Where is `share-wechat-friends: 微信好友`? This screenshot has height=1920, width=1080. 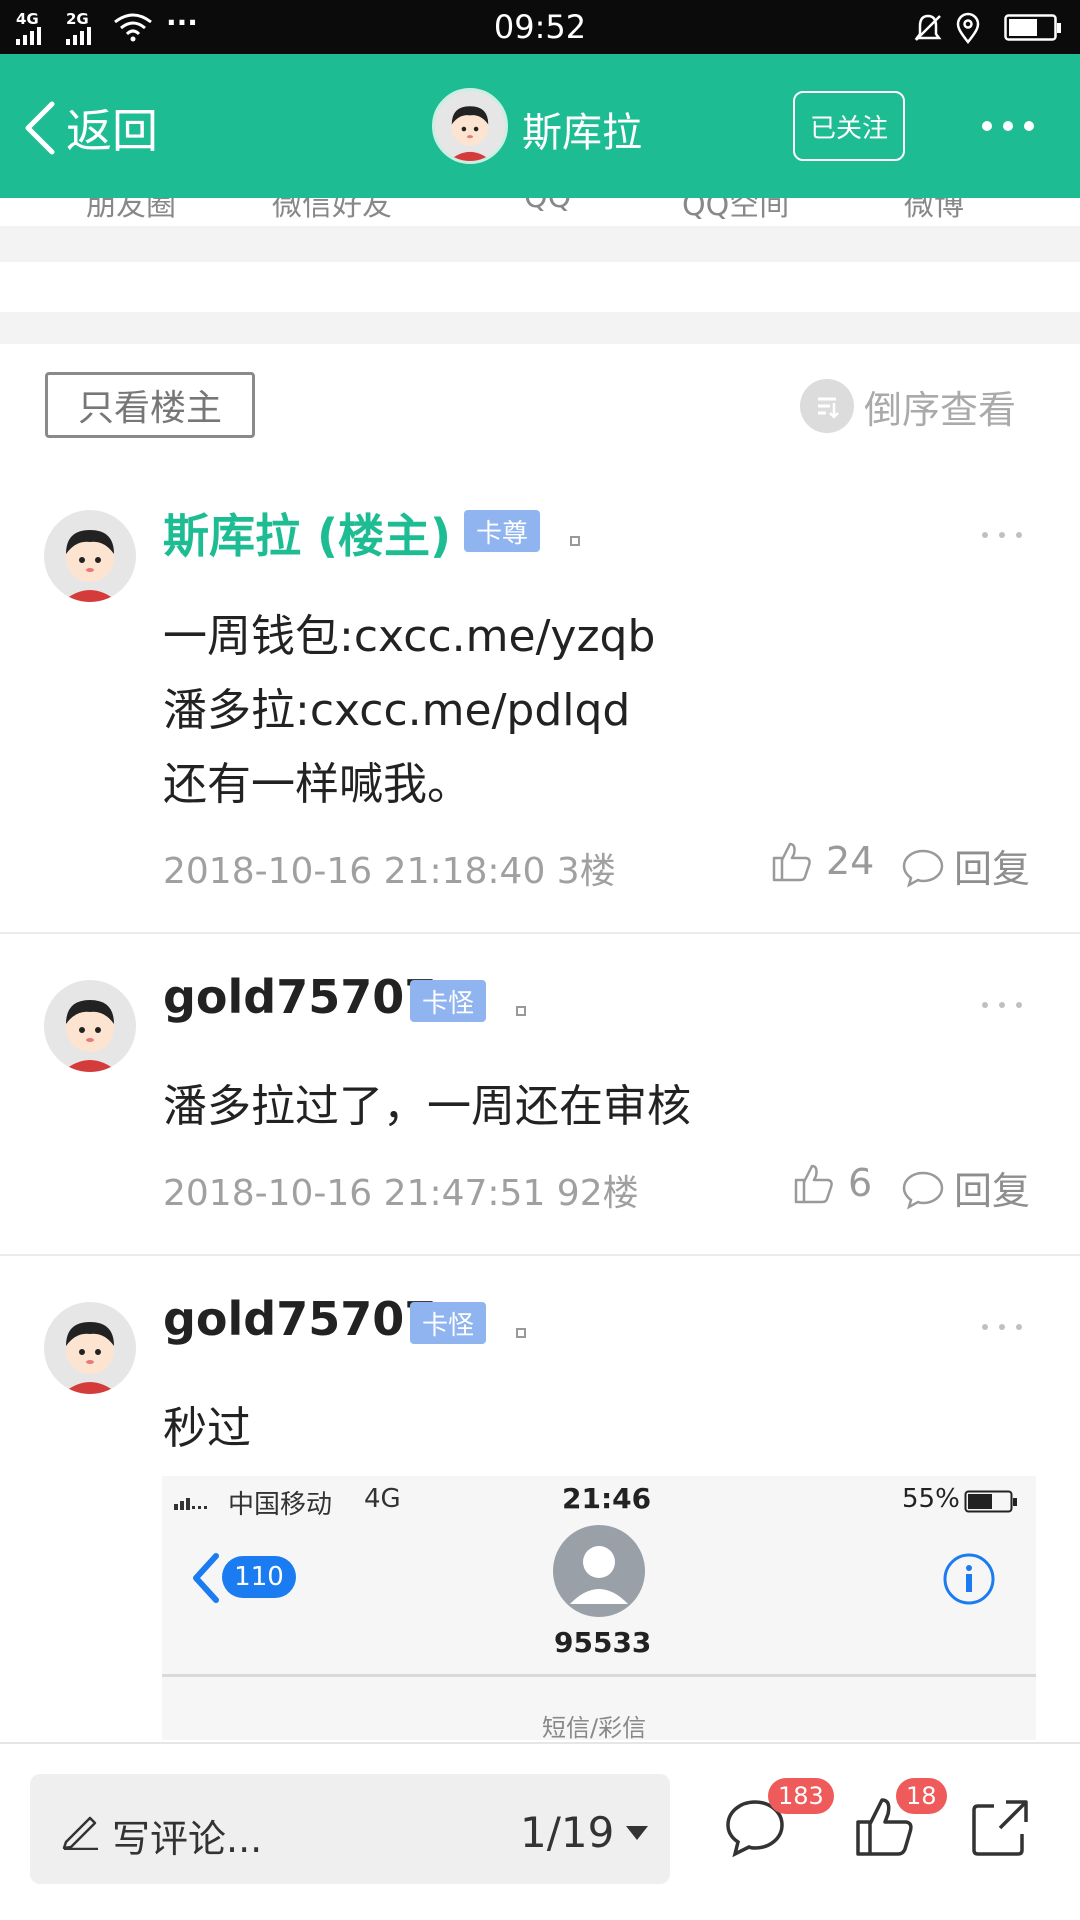
share-wechat-friends: 微信好友 is located at coordinates (332, 211).